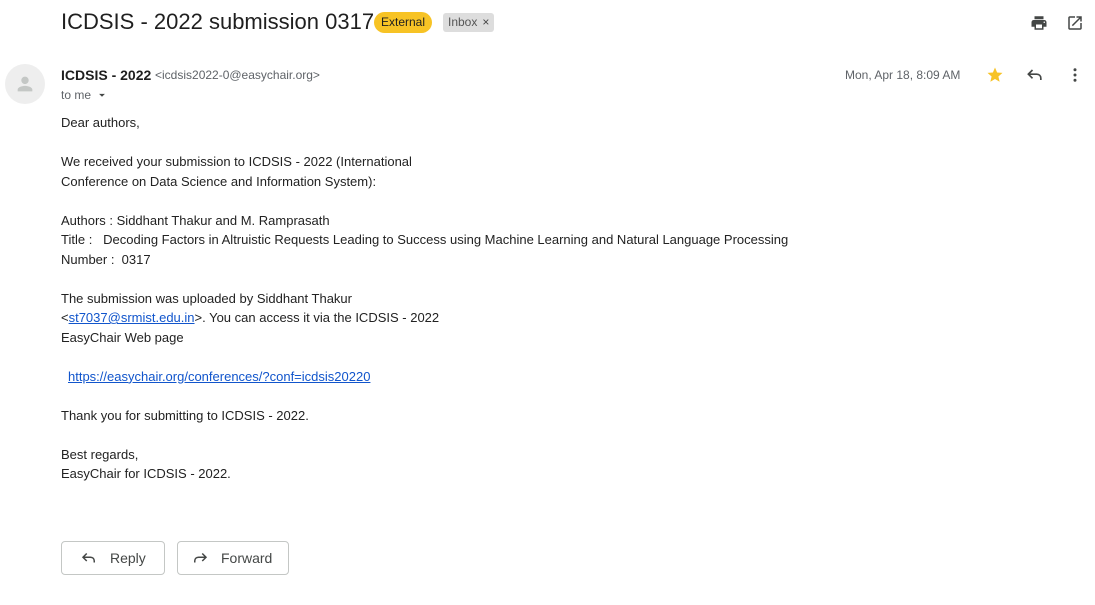  Describe the element at coordinates (1075, 23) in the screenshot. I see `open-in-new-window-icon` at that location.